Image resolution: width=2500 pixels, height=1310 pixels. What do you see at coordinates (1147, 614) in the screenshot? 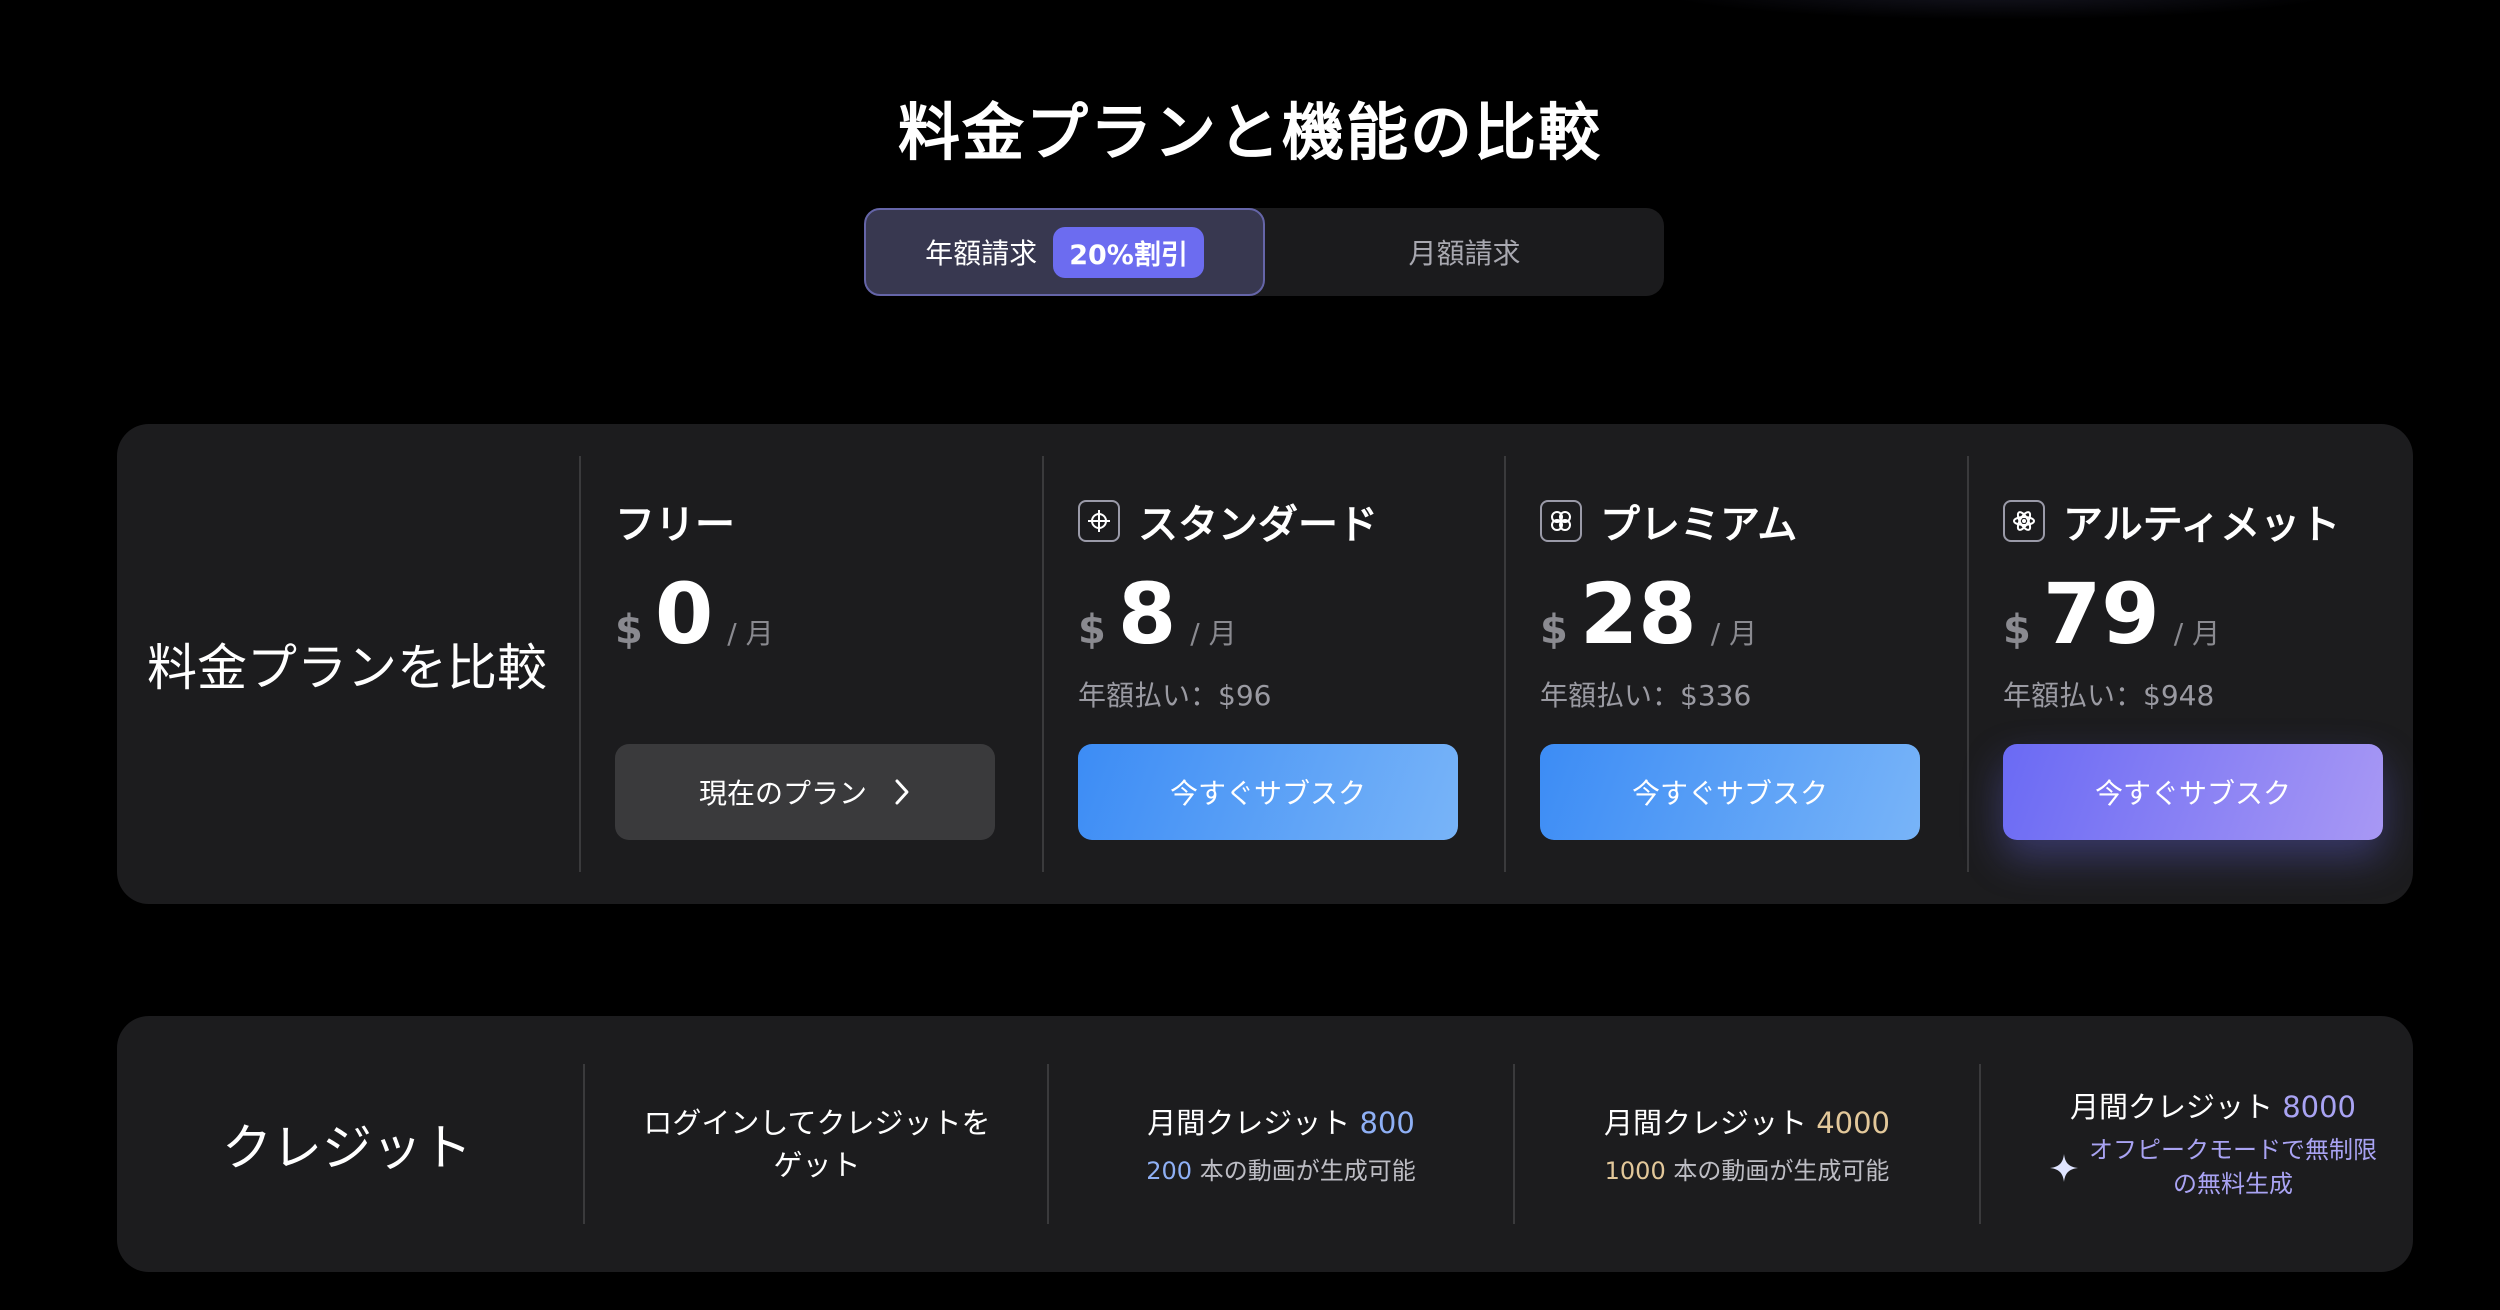
I see `price-amount: 8` at bounding box center [1147, 614].